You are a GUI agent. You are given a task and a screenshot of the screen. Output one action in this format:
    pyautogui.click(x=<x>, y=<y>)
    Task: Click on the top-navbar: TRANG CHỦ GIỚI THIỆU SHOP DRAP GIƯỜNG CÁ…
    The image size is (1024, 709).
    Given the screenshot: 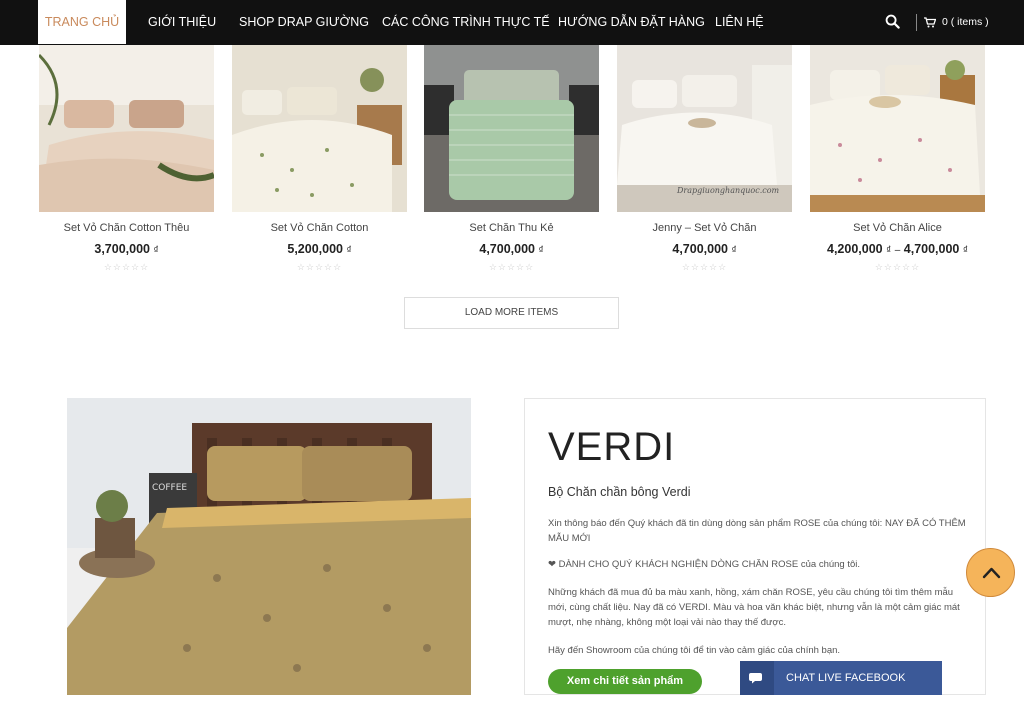 What is the action you would take?
    pyautogui.click(x=512, y=22)
    